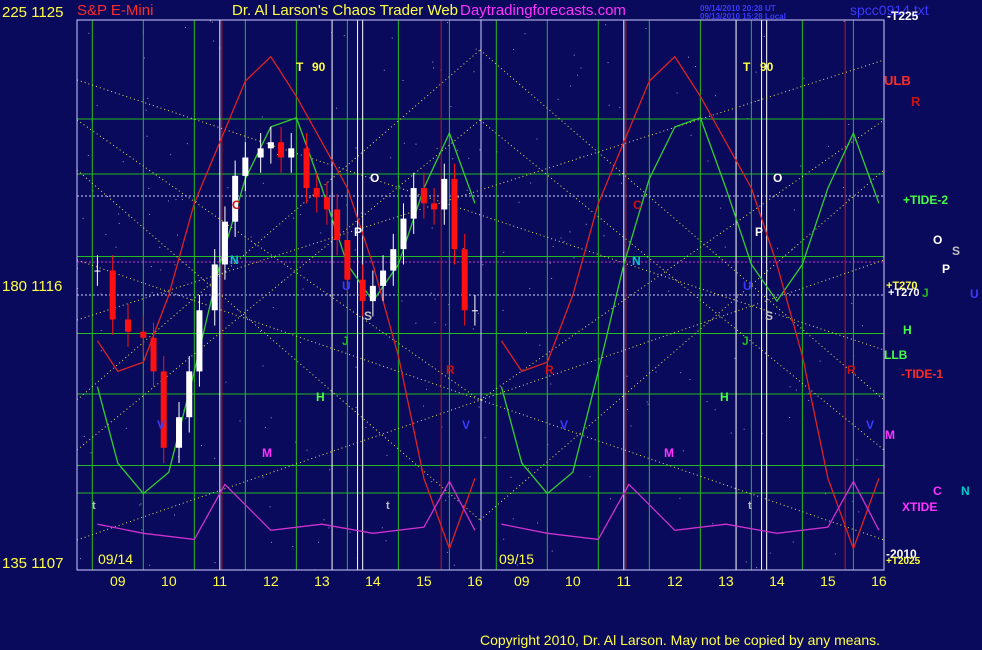 This screenshot has height=650, width=982. Describe the element at coordinates (236, 205) in the screenshot. I see `mark-c-1: C` at that location.